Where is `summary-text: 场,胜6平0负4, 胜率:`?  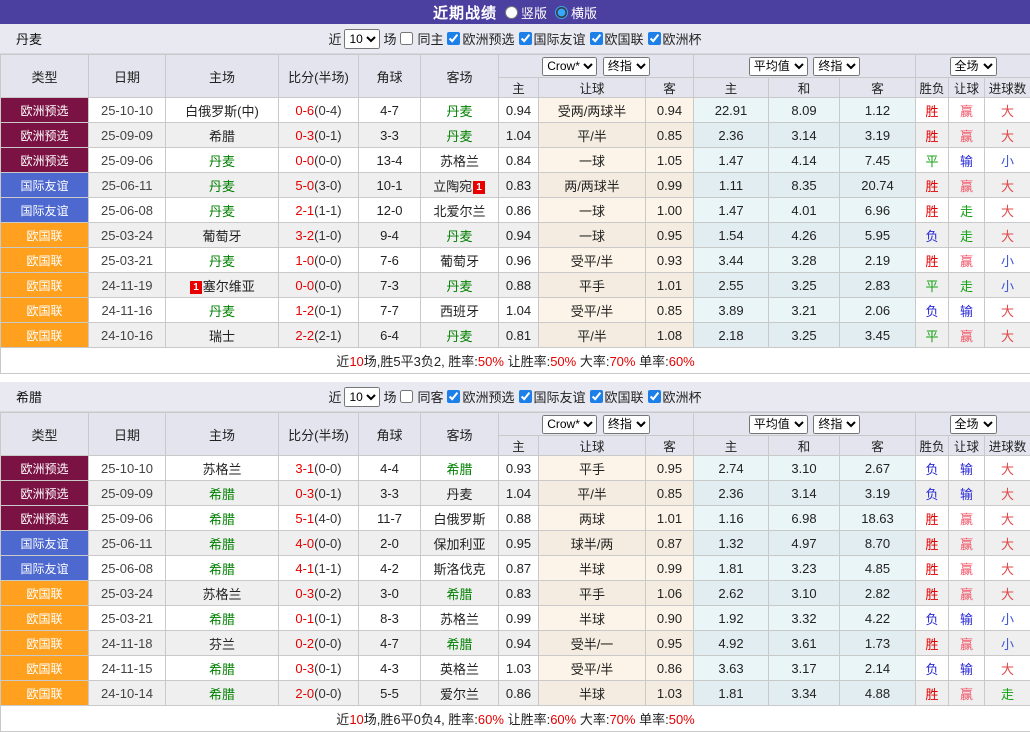 summary-text: 场,胜6平0负4, 胜率: is located at coordinates (421, 719).